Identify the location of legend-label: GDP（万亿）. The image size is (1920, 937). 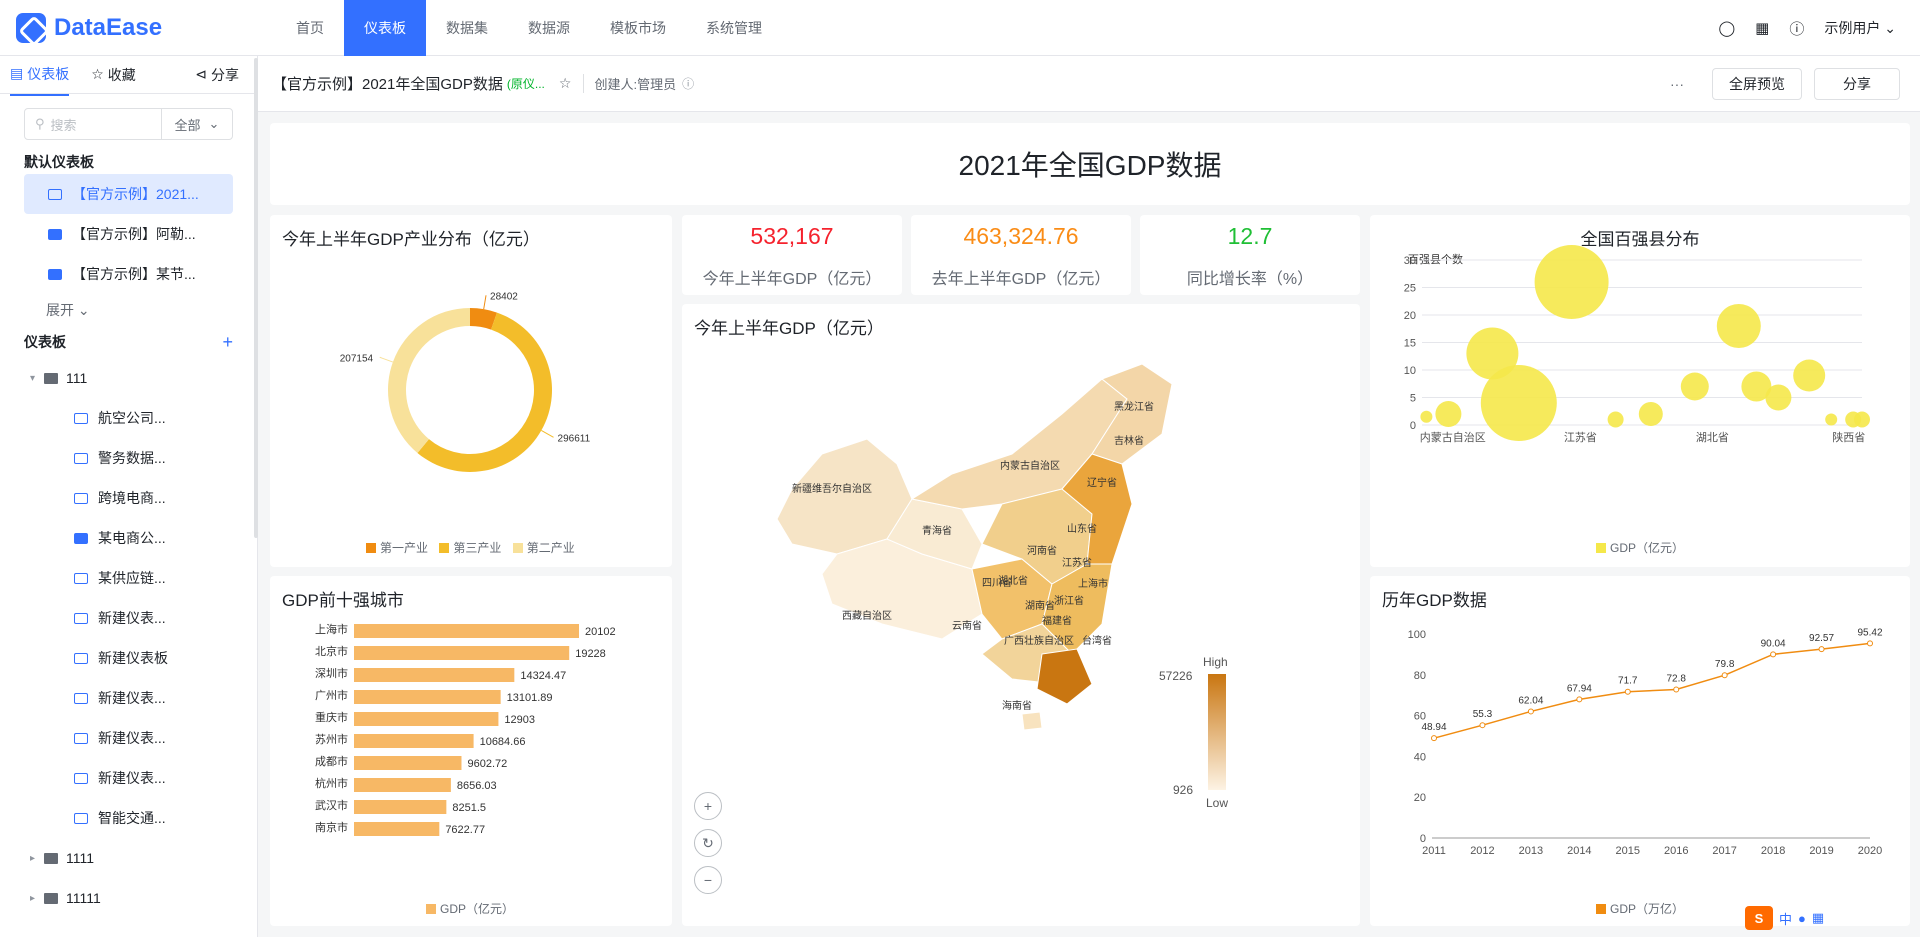
(1647, 908).